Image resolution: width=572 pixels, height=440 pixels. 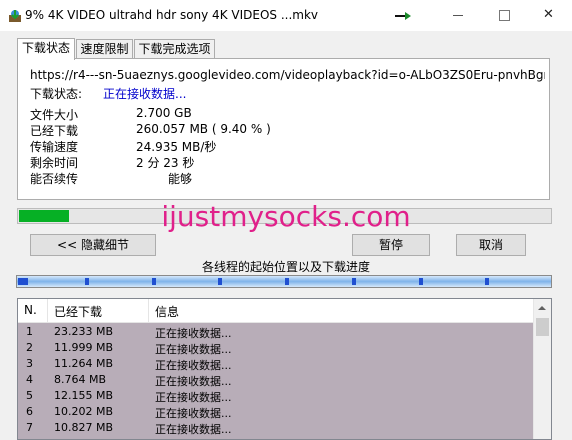 What do you see at coordinates (78, 311) in the screenshot?
I see `column-header-downloaded: 已经下载` at bounding box center [78, 311].